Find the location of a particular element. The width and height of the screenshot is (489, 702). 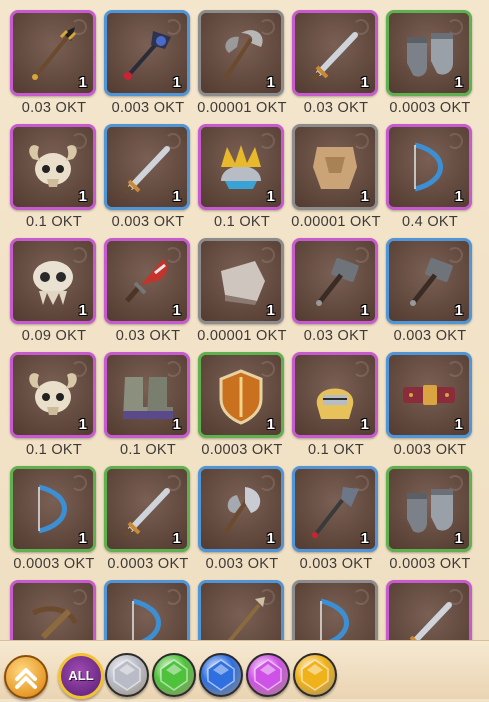

filter-blue-gem-button is located at coordinates (221, 675).